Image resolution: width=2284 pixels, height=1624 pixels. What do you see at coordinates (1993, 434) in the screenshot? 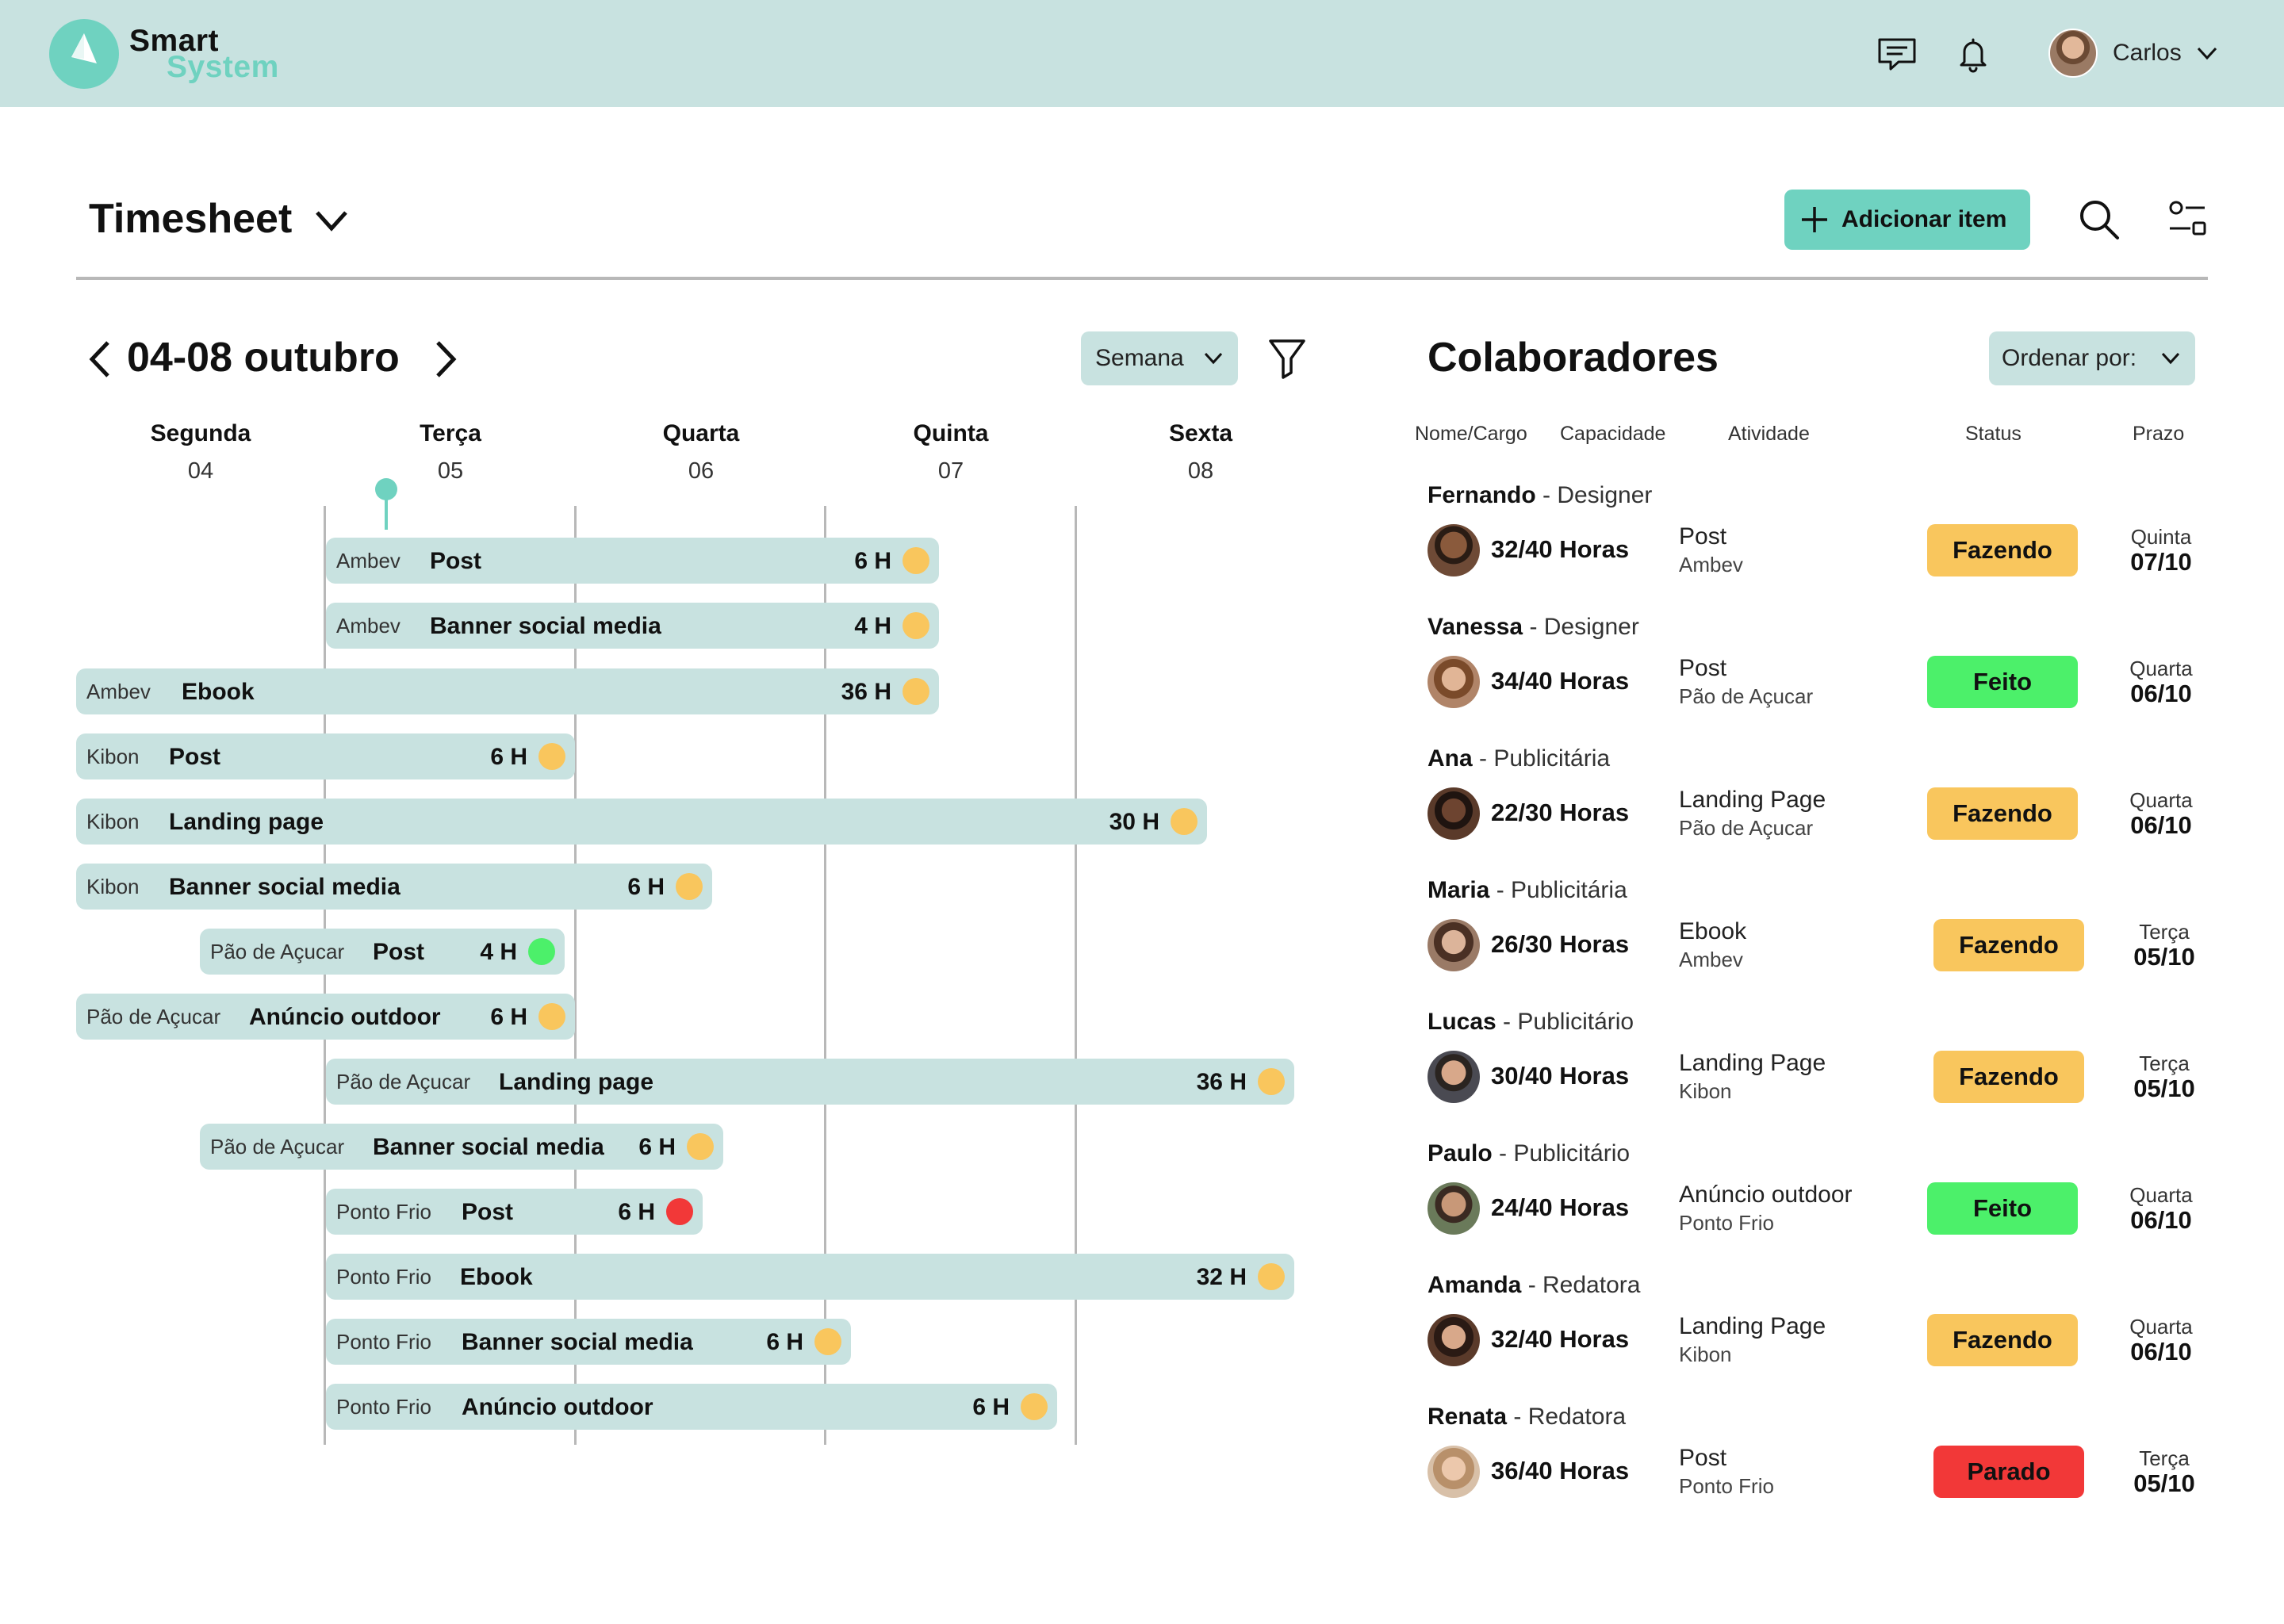
I see `column-header-status: Status` at bounding box center [1993, 434].